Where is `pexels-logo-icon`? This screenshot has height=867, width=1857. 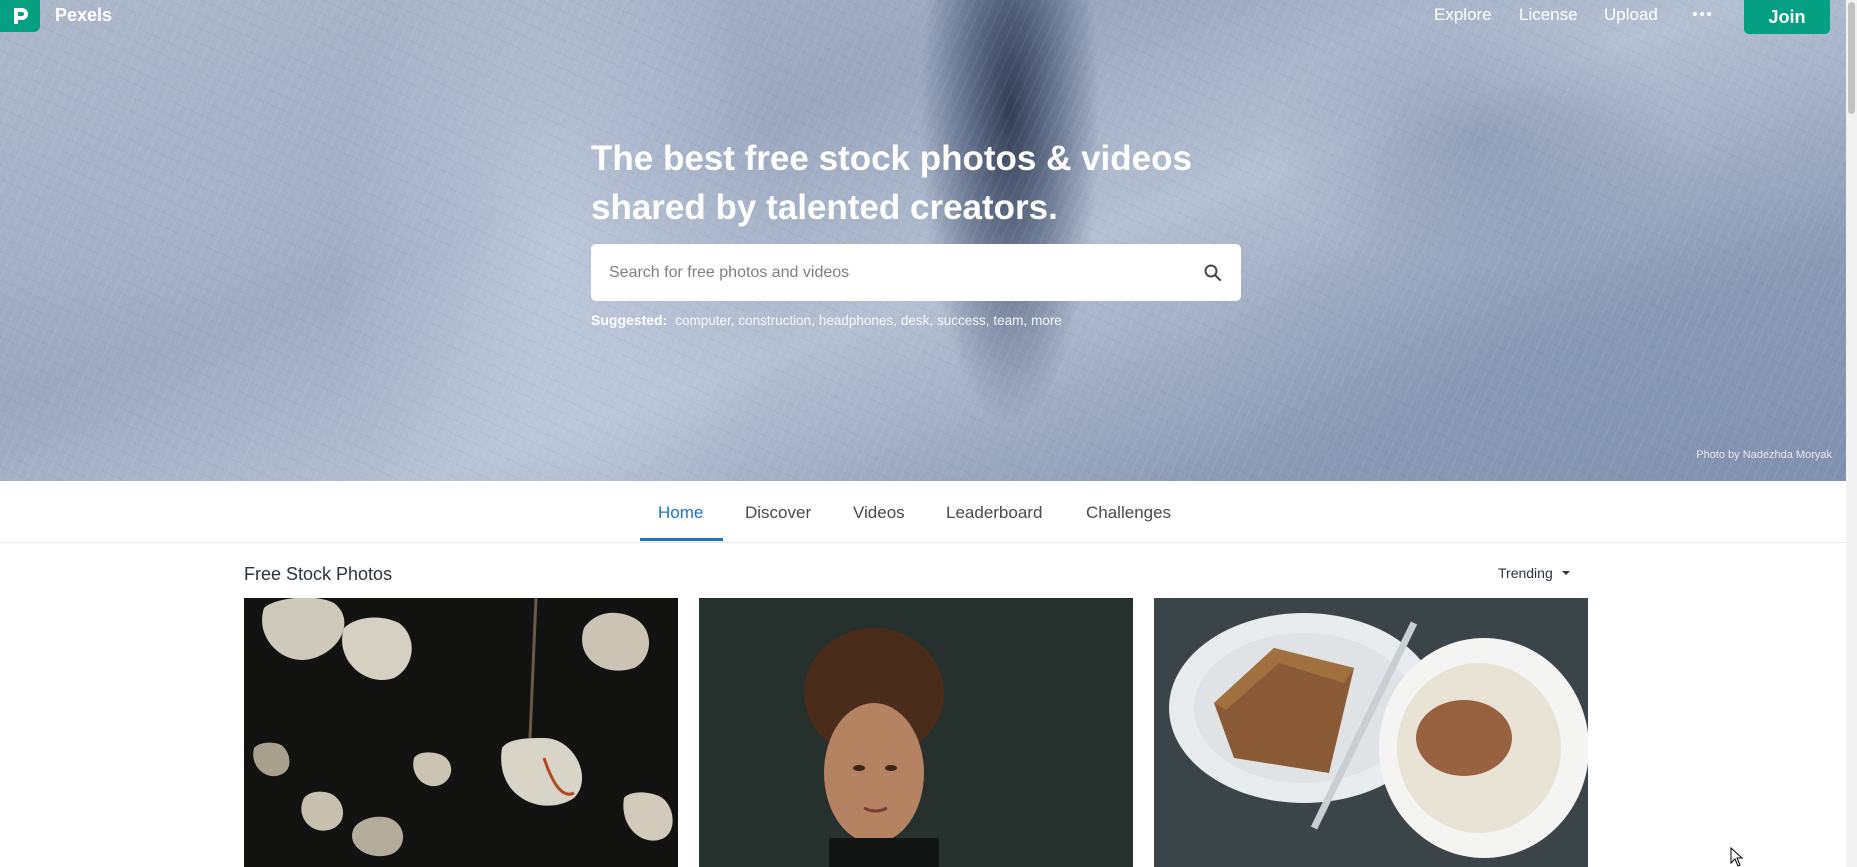
pexels-logo-icon is located at coordinates (21, 16).